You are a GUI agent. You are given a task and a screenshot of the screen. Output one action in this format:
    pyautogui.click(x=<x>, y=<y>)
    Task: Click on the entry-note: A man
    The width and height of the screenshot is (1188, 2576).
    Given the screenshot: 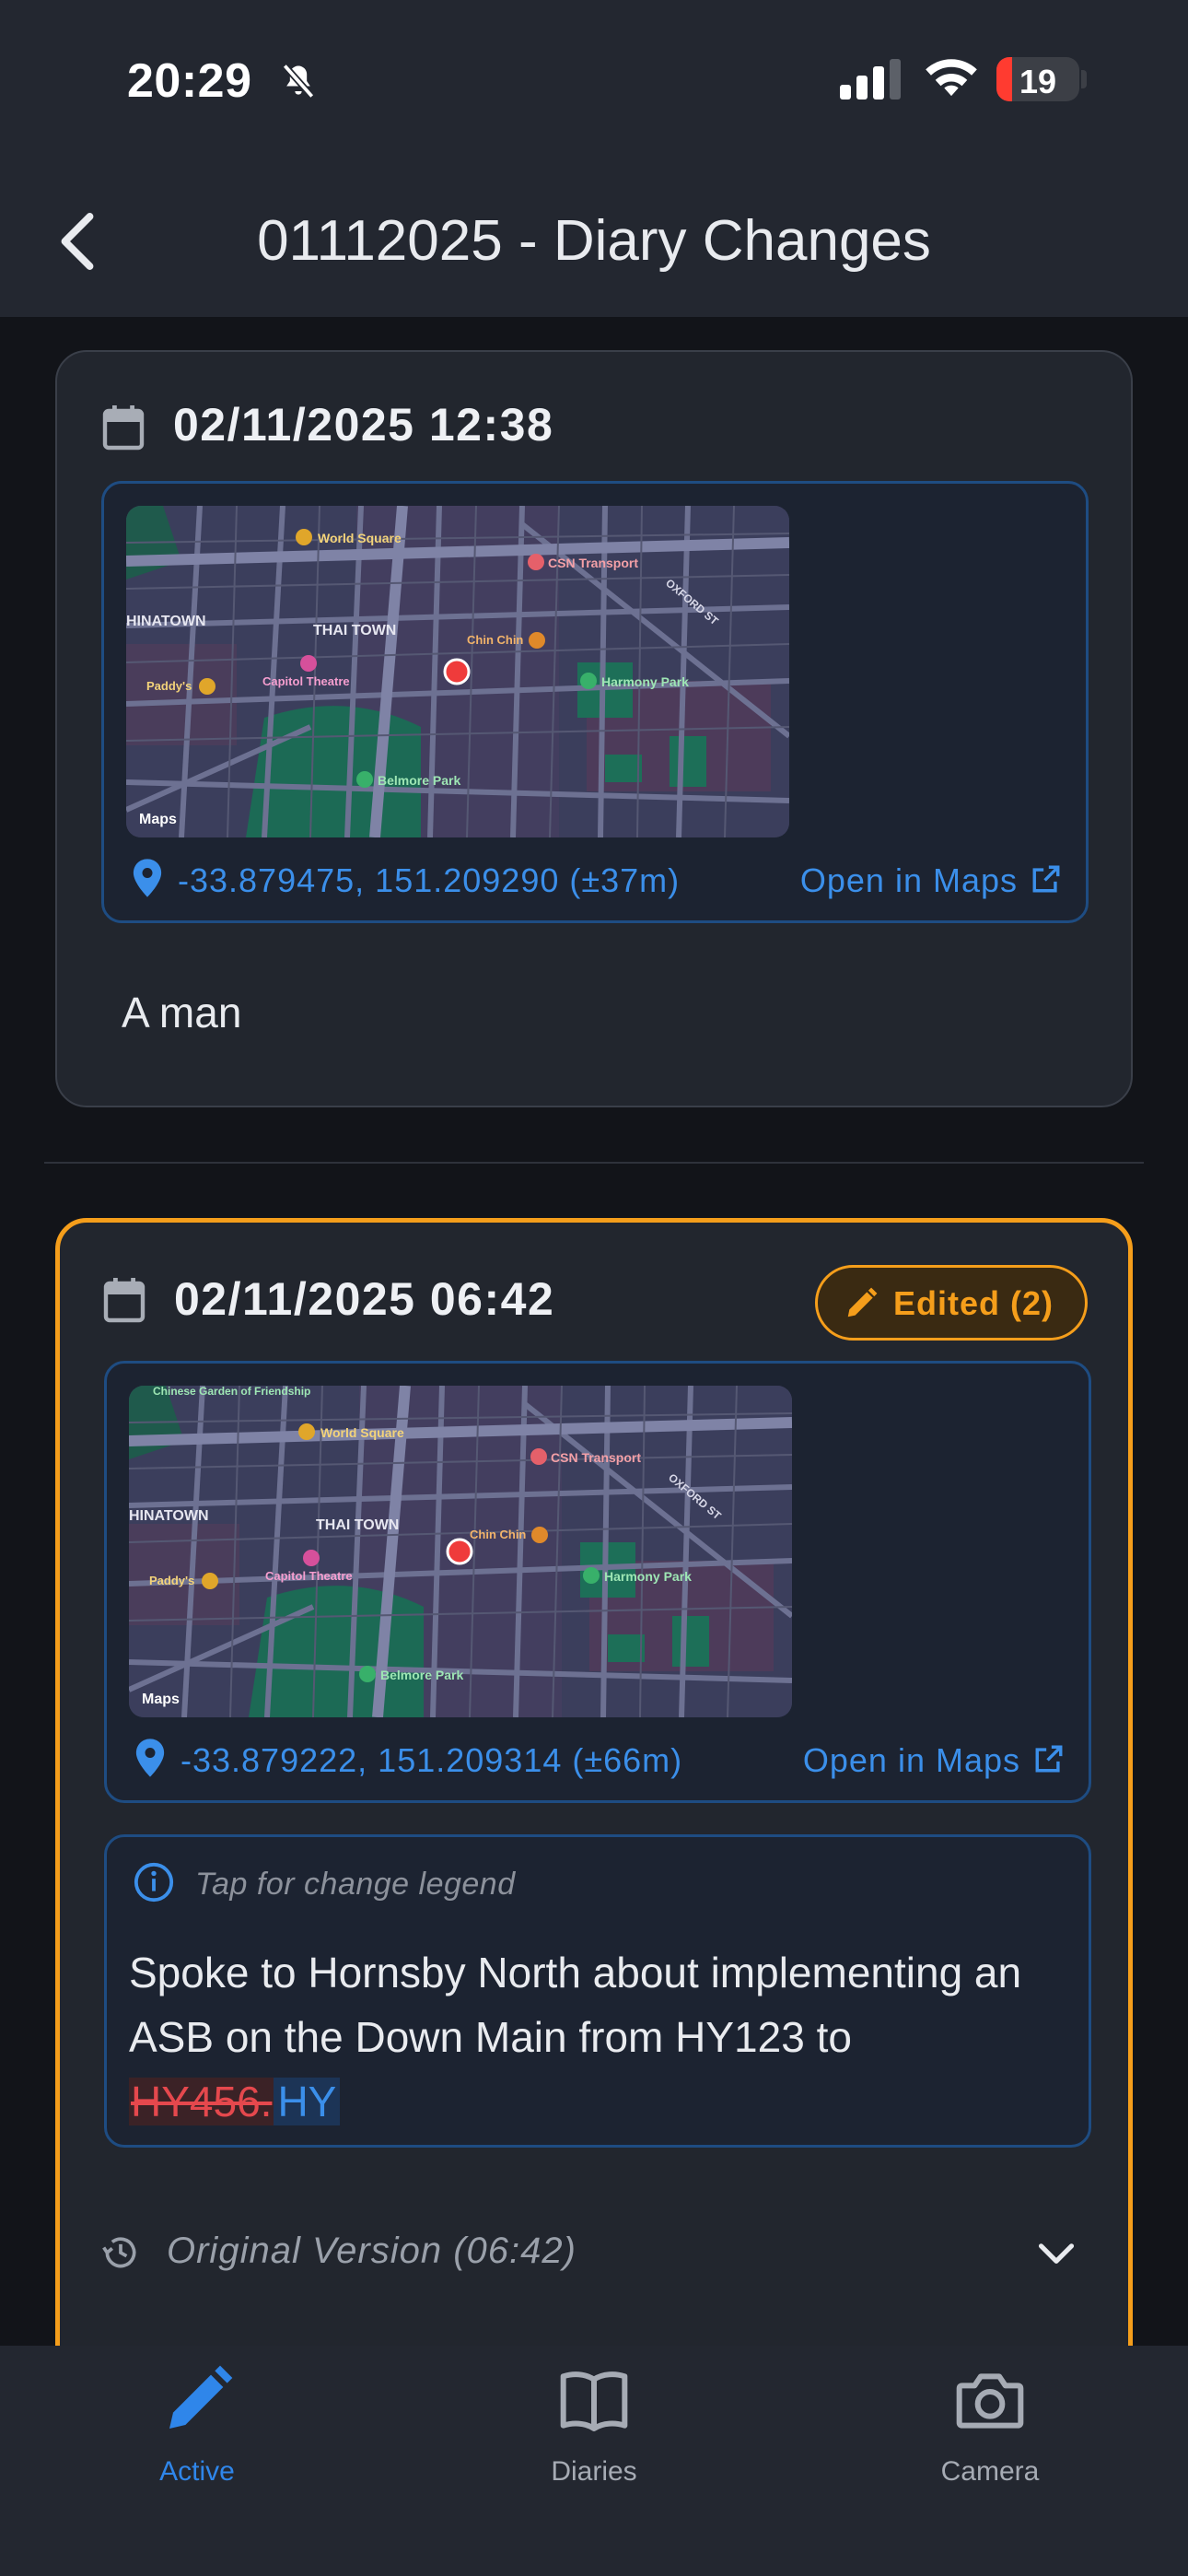 What is the action you would take?
    pyautogui.click(x=182, y=1012)
    